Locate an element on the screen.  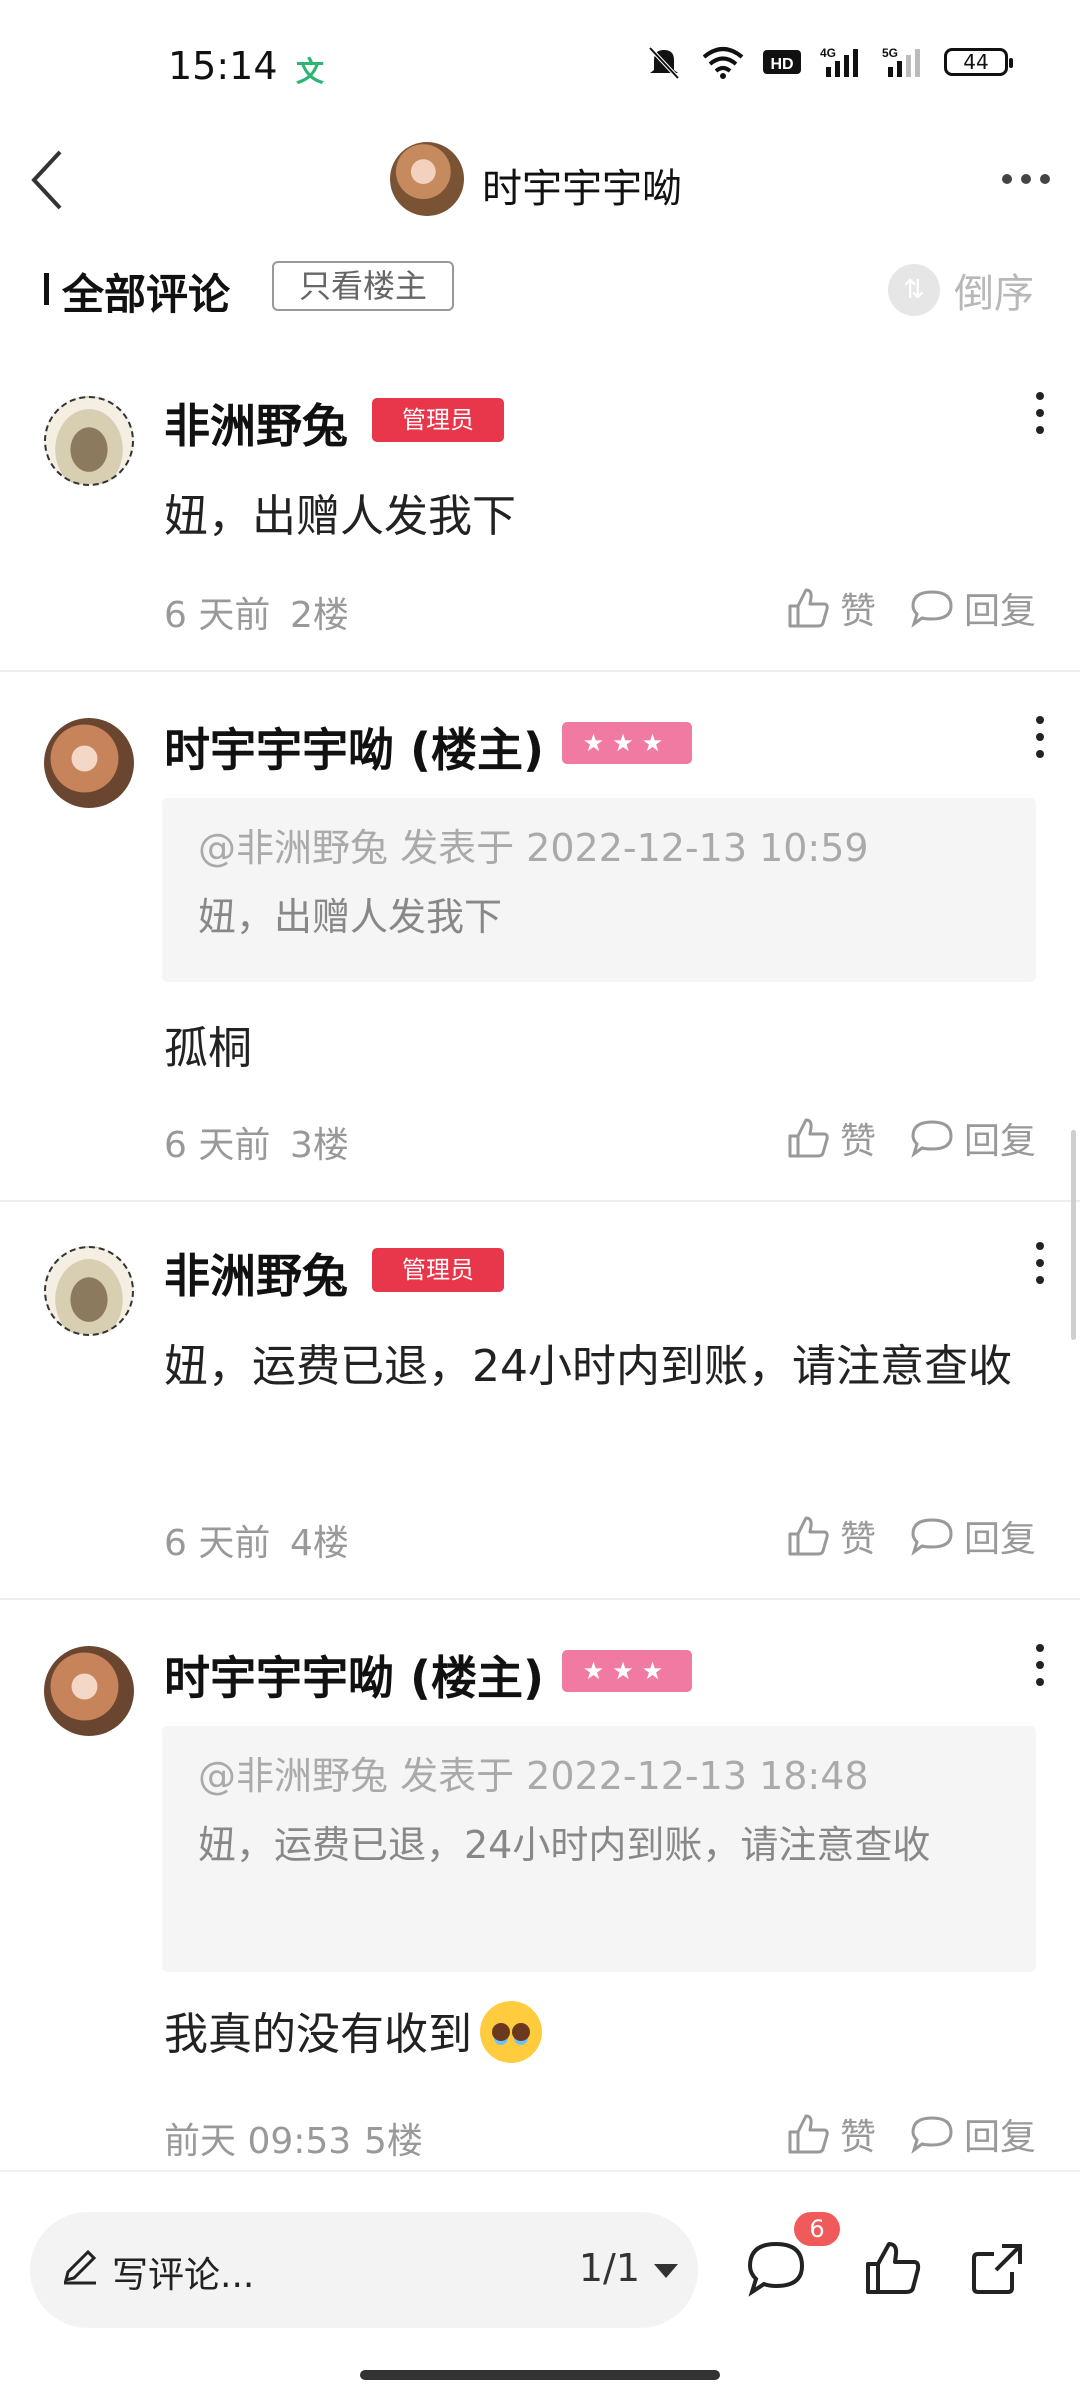
bottom-action-bar: 写评论... 1/1 6 is located at coordinates (540, 2286).